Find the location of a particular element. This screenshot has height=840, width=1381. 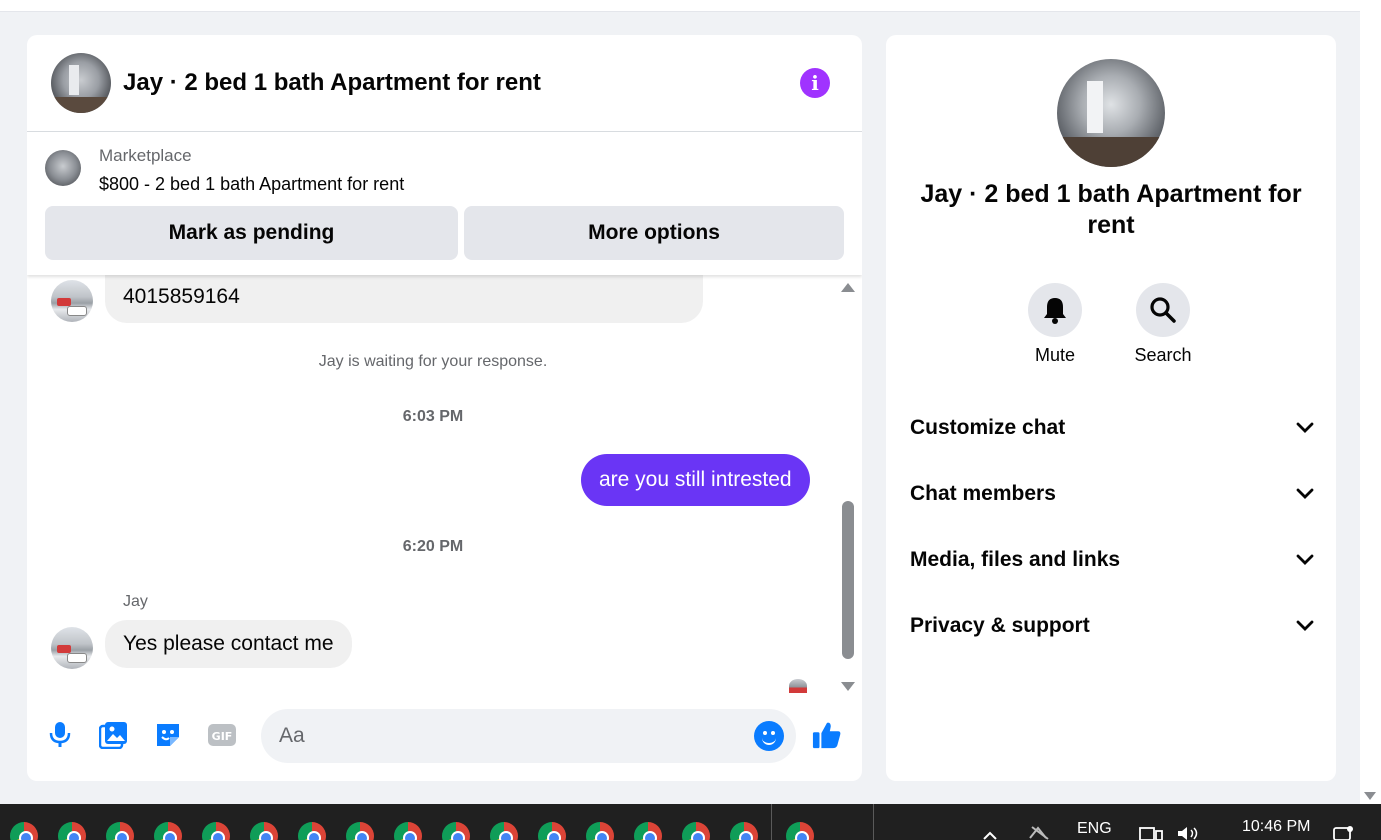

message-input-placeholder: Aa is located at coordinates (292, 735).